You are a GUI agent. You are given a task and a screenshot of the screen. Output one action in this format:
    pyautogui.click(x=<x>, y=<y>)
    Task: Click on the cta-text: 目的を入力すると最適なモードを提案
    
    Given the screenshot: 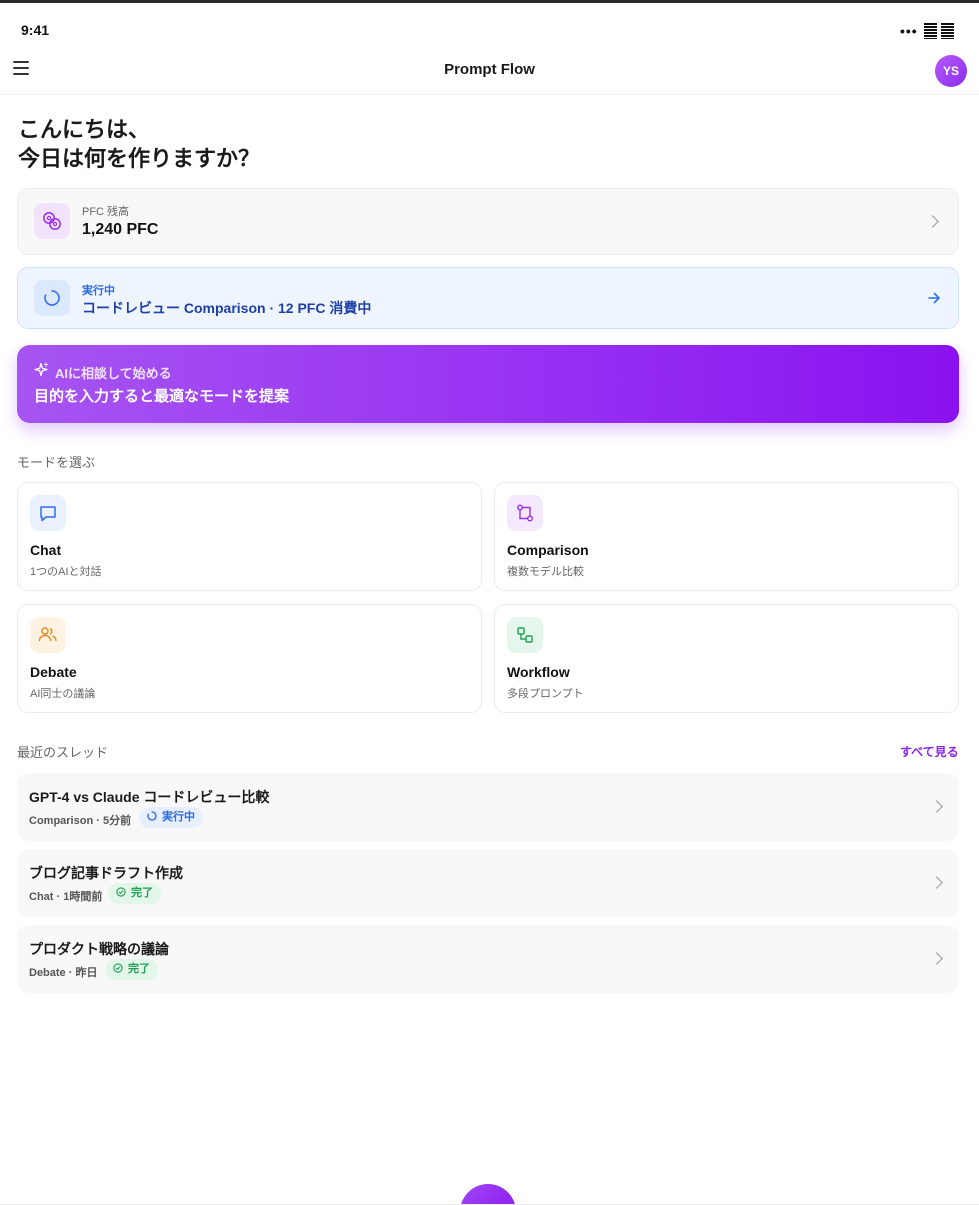 What is the action you would take?
    pyautogui.click(x=162, y=396)
    